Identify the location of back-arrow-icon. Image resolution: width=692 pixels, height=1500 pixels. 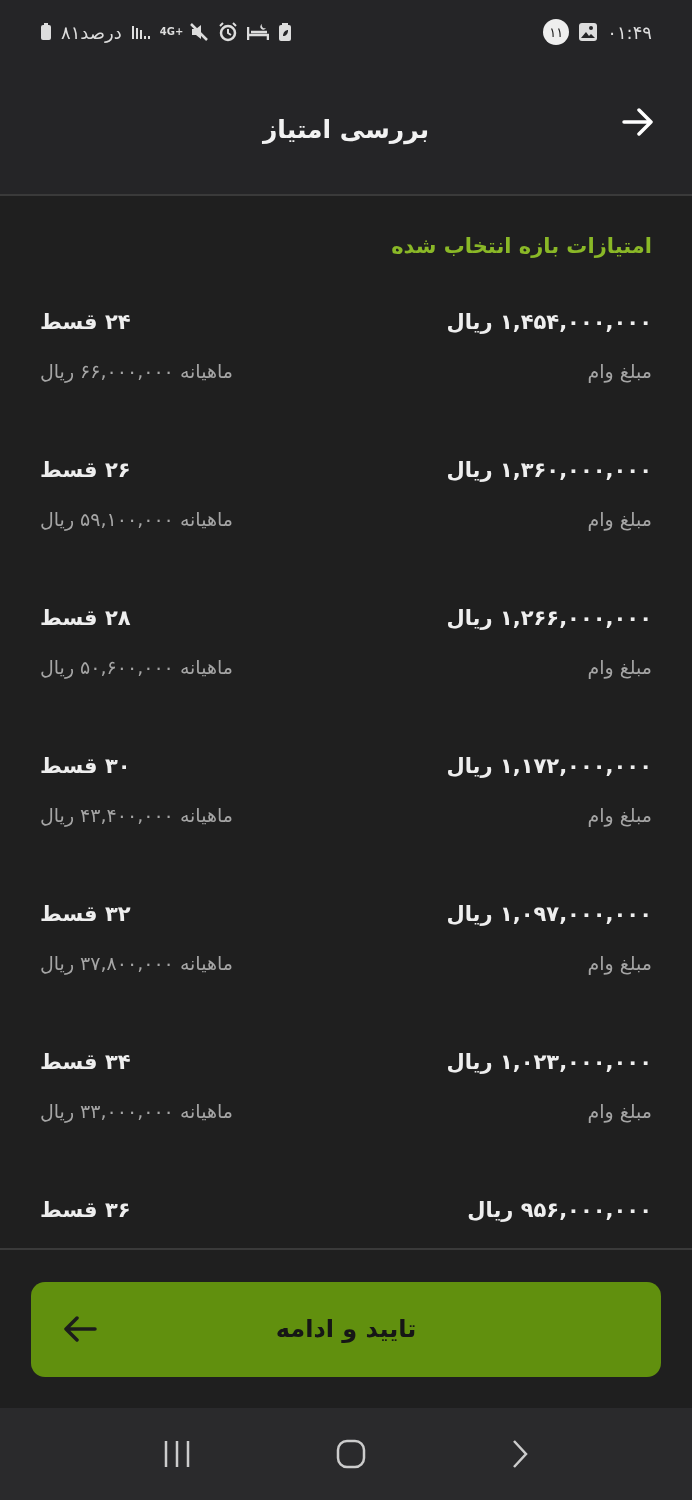
(638, 122).